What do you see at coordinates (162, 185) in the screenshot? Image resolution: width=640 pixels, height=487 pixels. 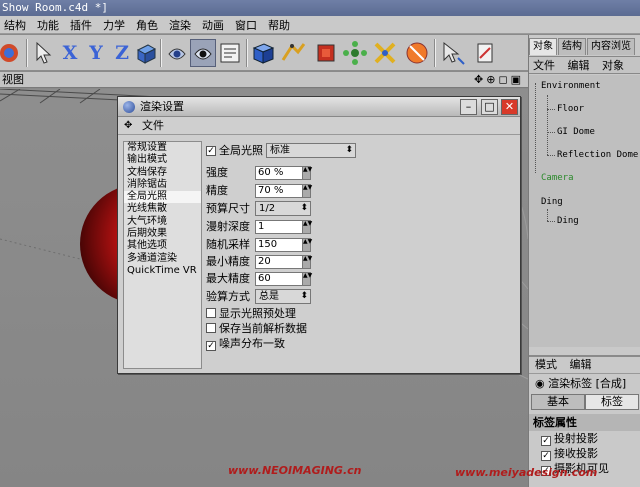 I see `category-antialiasing: 消除锯齿` at bounding box center [162, 185].